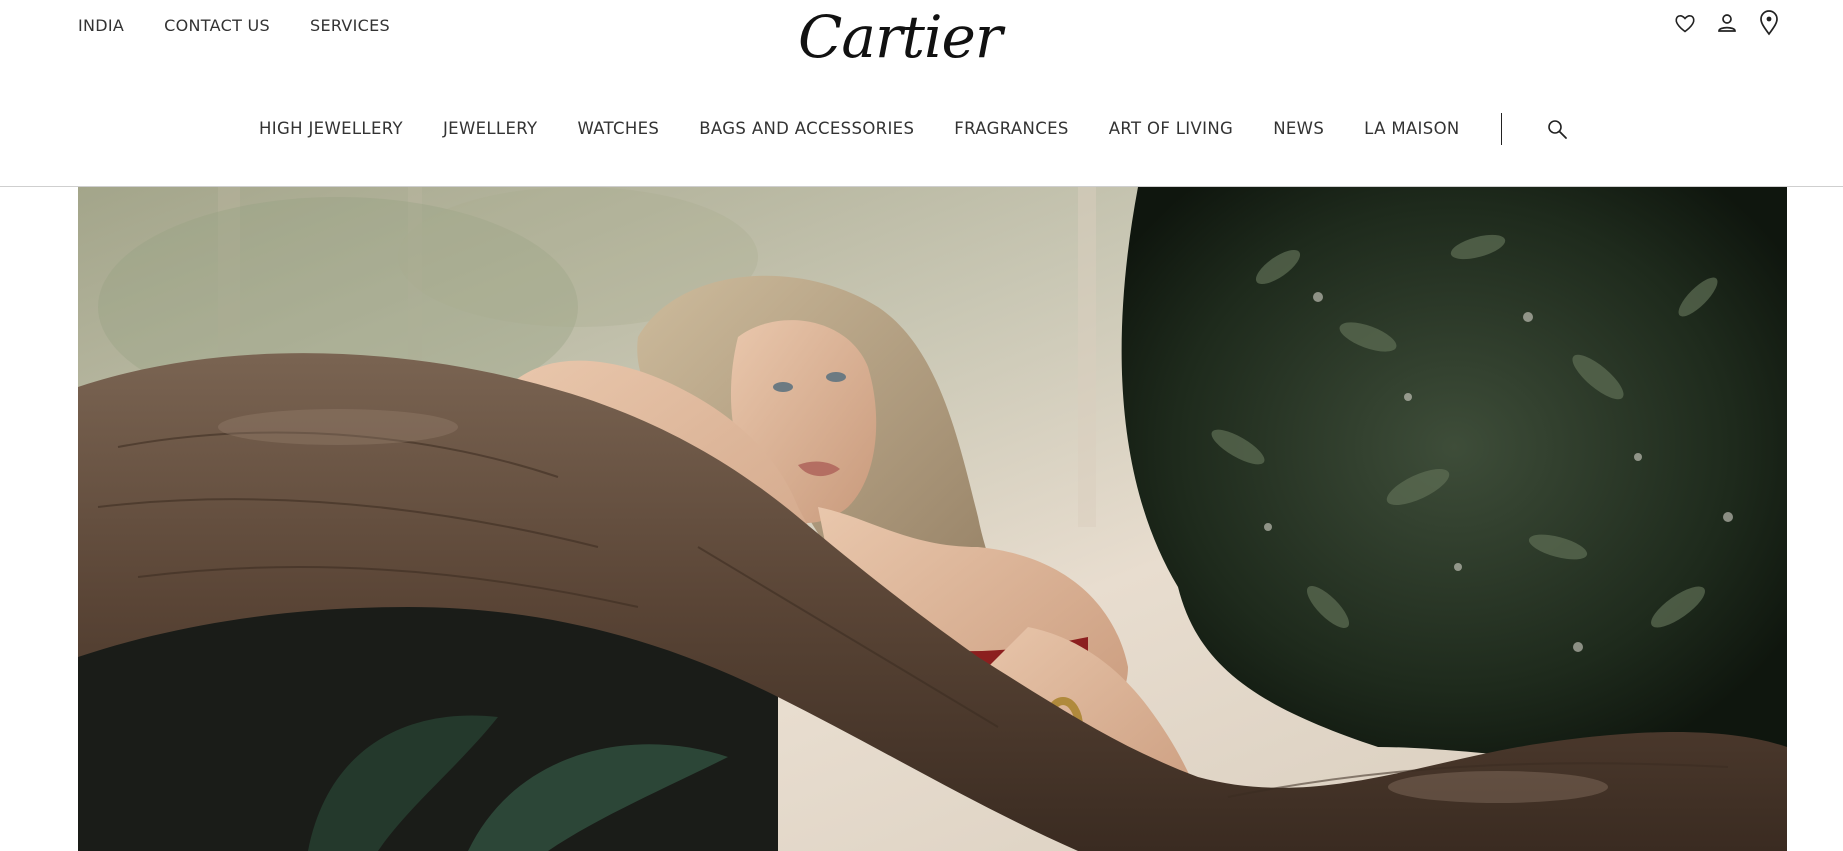 Image resolution: width=1843 pixels, height=851 pixels. I want to click on nav-jewellery: JEWELLERY, so click(490, 129).